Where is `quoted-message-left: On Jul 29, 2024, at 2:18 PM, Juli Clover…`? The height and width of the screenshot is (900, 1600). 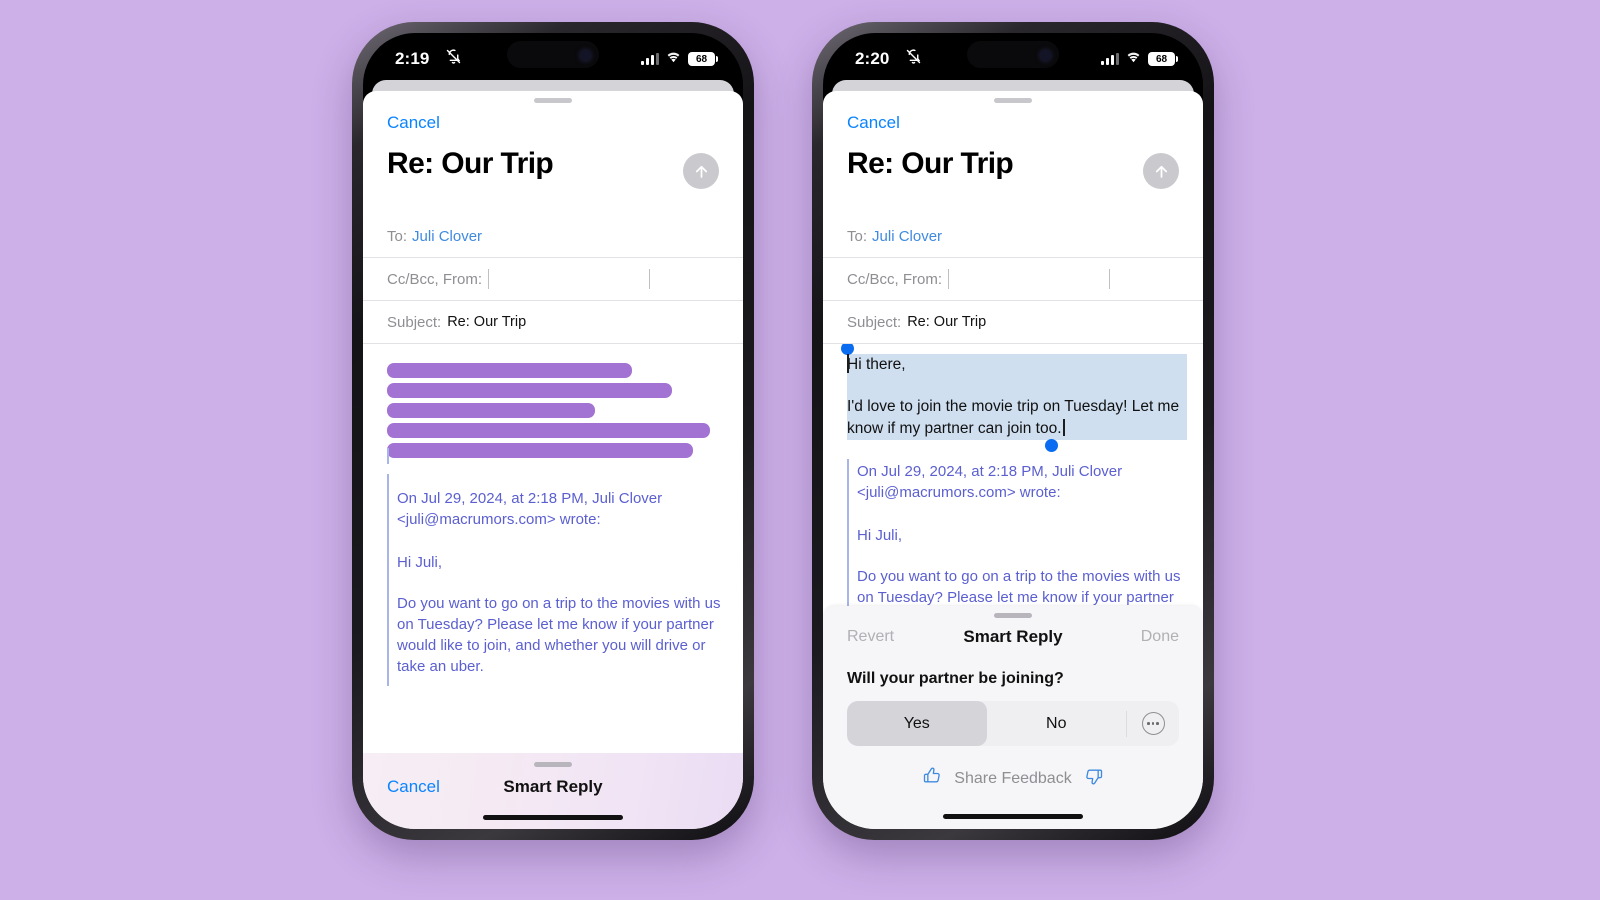
quoted-message-left: On Jul 29, 2024, at 2:18 PM, Juli Clover… is located at coordinates (553, 582).